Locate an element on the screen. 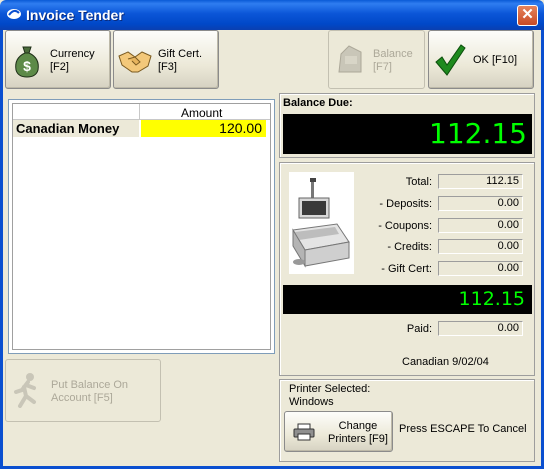 The height and width of the screenshot is (469, 544). ok-button: OK [F10] is located at coordinates (481, 59).